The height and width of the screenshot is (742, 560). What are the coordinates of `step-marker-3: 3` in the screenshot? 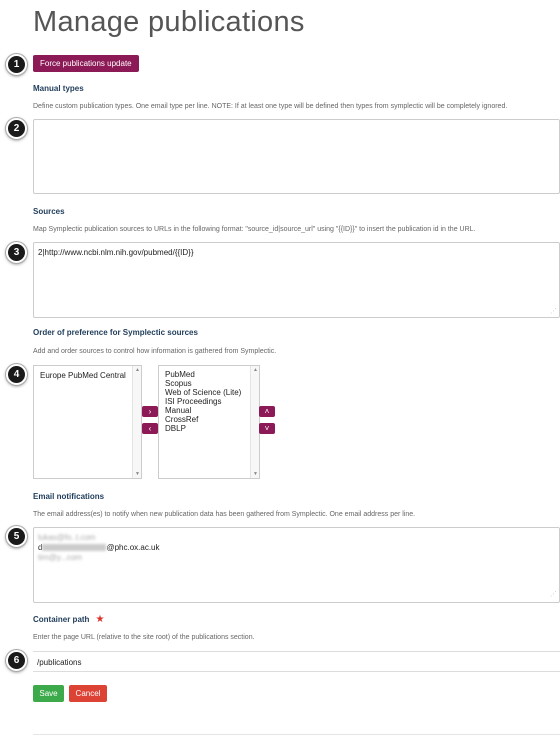 It's located at (16, 252).